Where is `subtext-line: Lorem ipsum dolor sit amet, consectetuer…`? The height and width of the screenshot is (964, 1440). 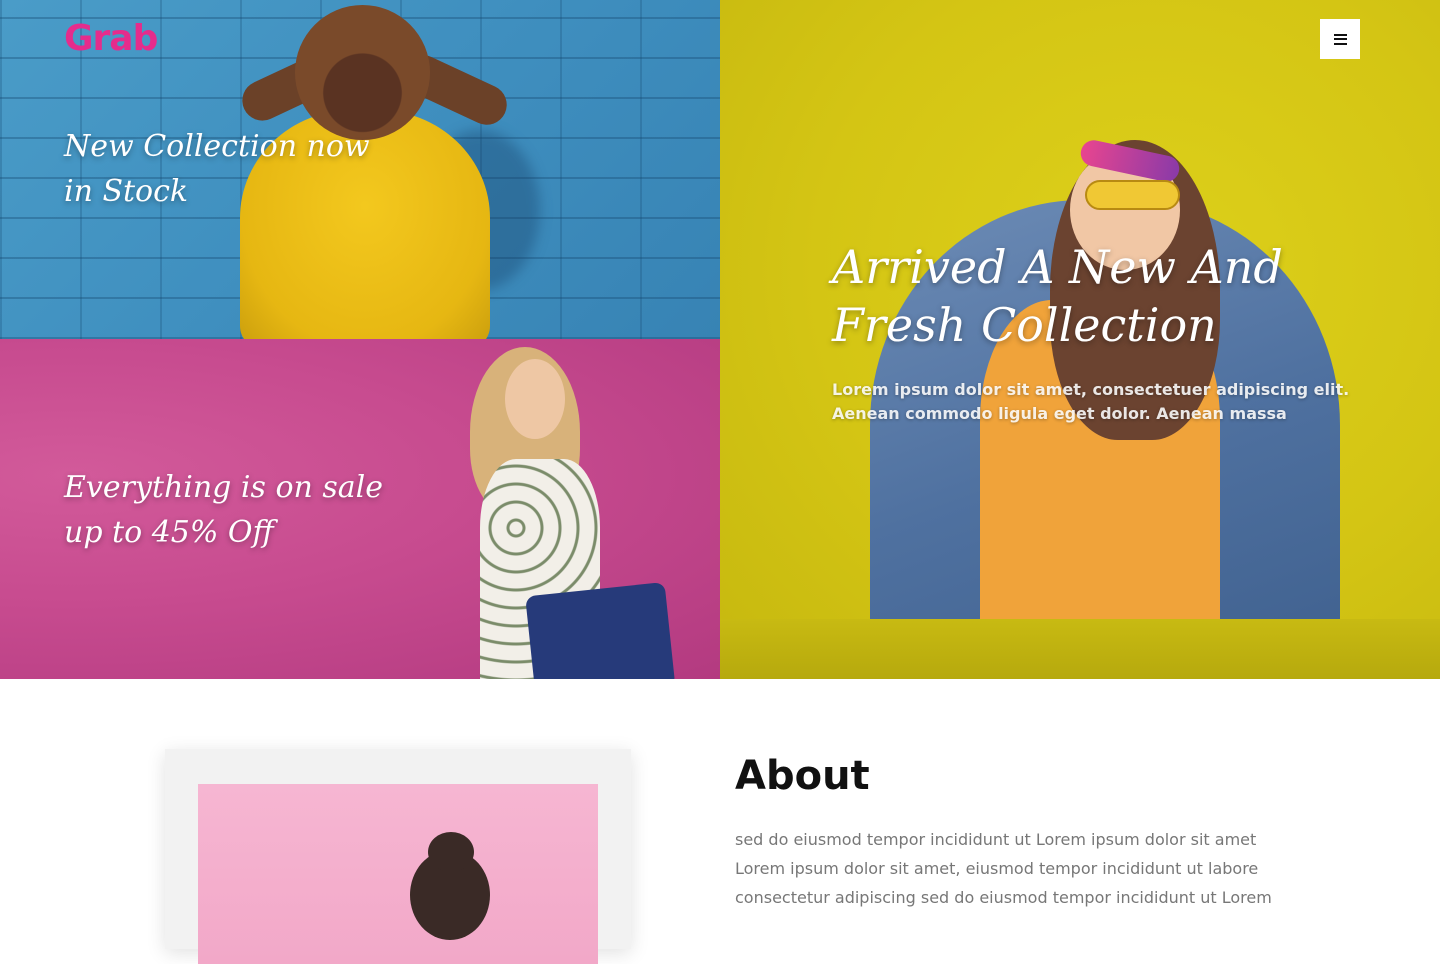 subtext-line: Lorem ipsum dolor sit amet, consectetuer… is located at coordinates (1091, 389).